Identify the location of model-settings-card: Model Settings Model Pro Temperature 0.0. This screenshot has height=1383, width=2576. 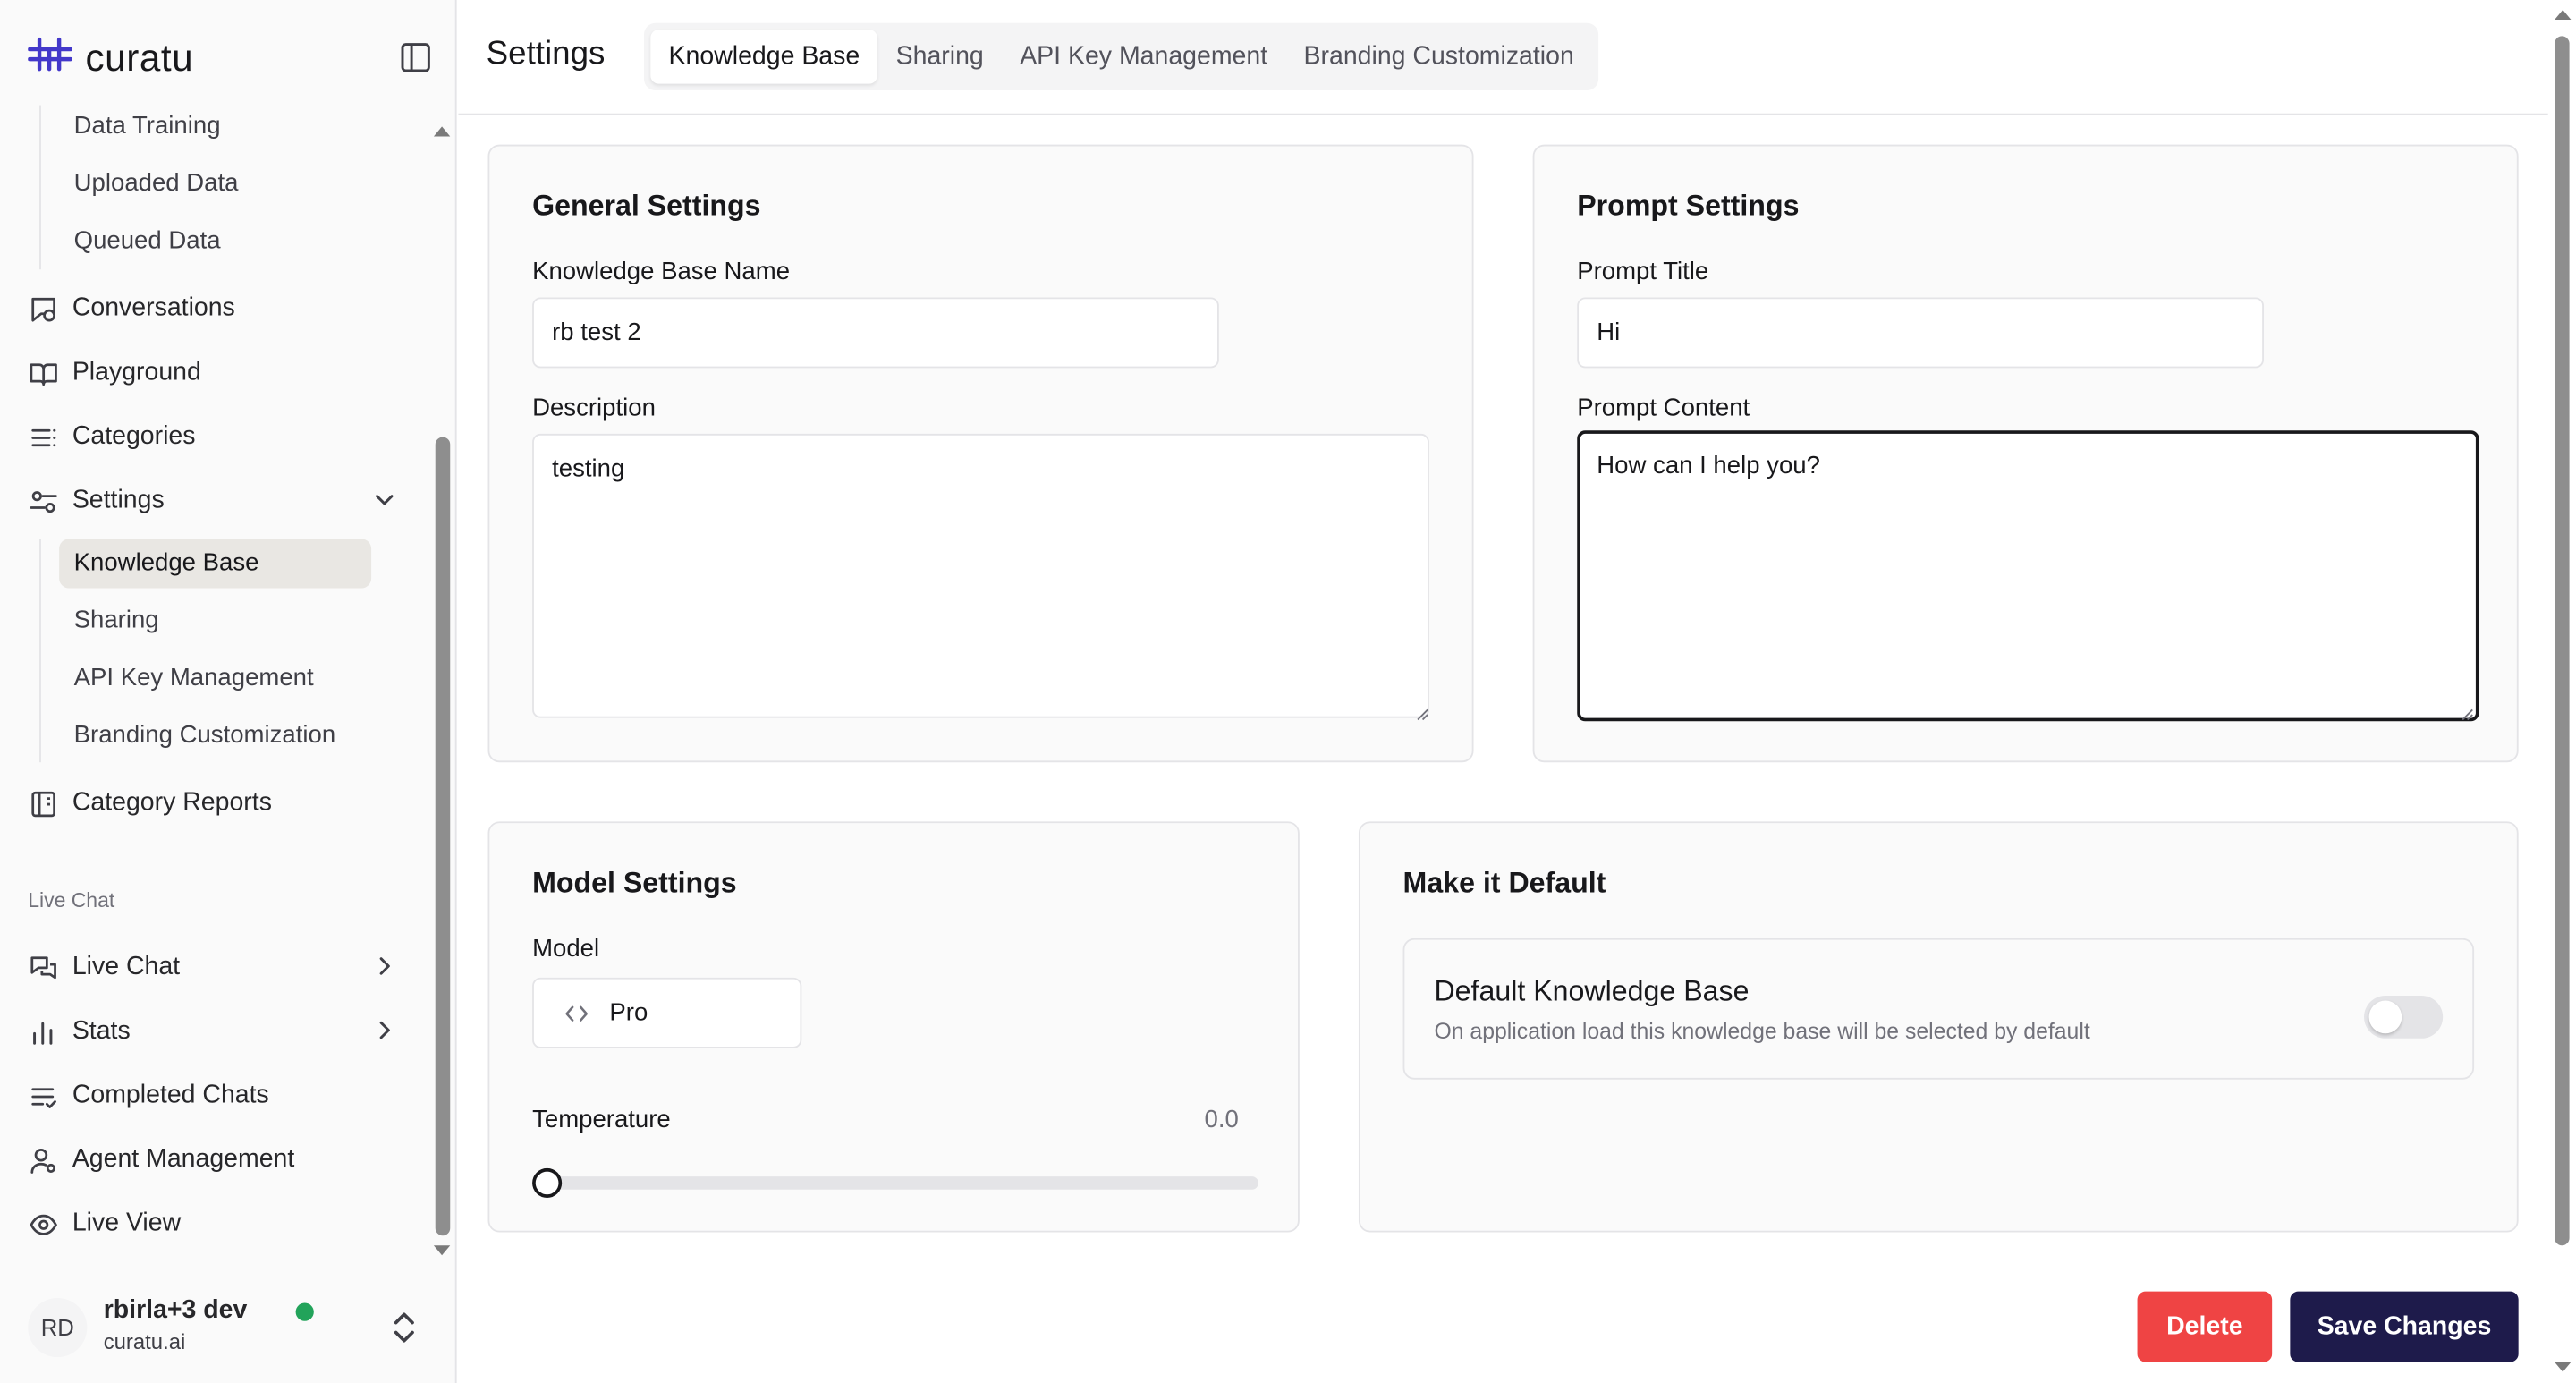
(893, 1027).